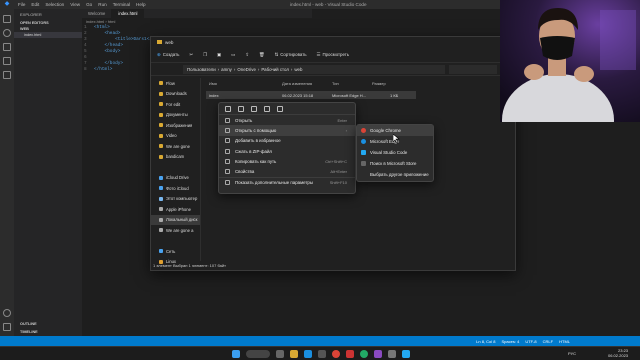 This screenshot has width=640, height=360. Describe the element at coordinates (35, 4) in the screenshot. I see `menu-edit: Edit` at that location.